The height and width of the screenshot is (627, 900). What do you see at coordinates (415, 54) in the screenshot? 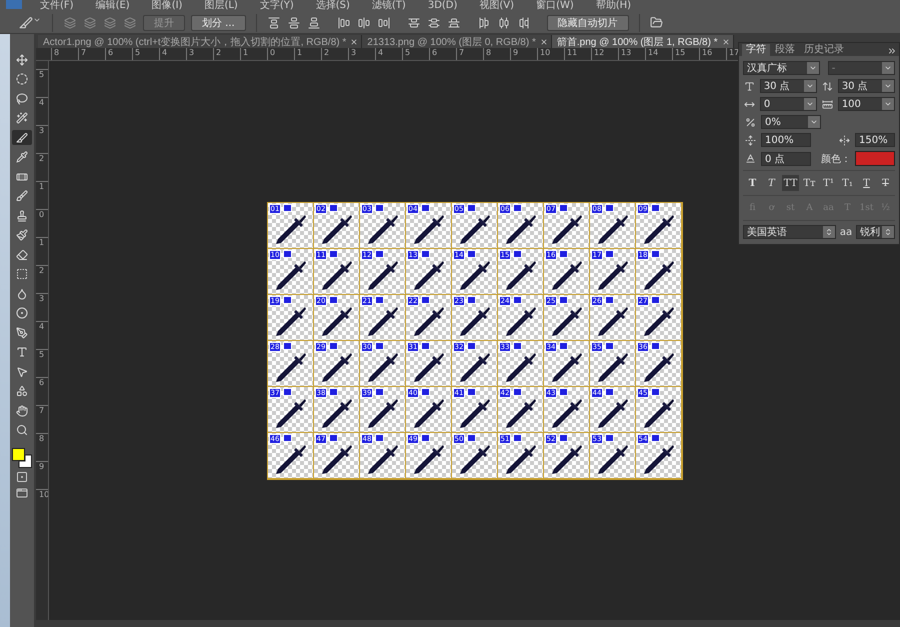
I see `ruler-label: 5` at bounding box center [415, 54].